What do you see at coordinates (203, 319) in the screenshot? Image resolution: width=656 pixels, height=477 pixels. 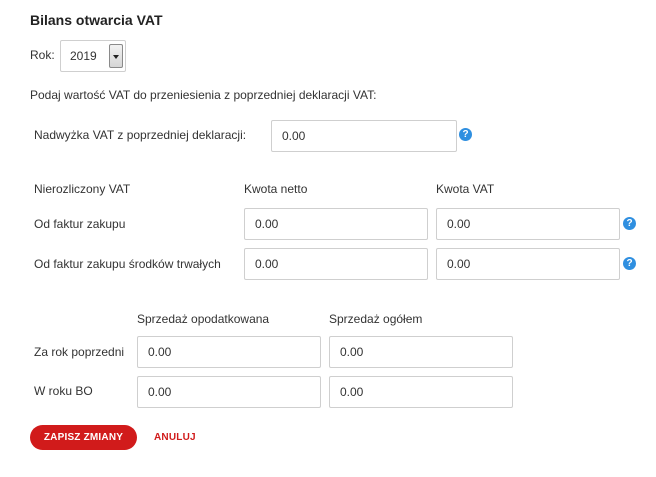 I see `taxed-sales-header: Sprzedaż opodatkowana` at bounding box center [203, 319].